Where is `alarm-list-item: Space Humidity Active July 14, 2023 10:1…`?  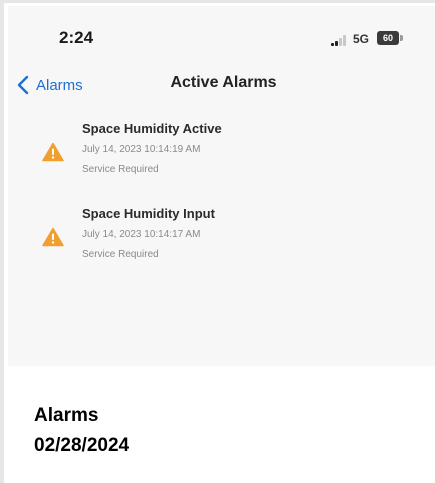 alarm-list-item: Space Humidity Active July 14, 2023 10:1… is located at coordinates (221, 149).